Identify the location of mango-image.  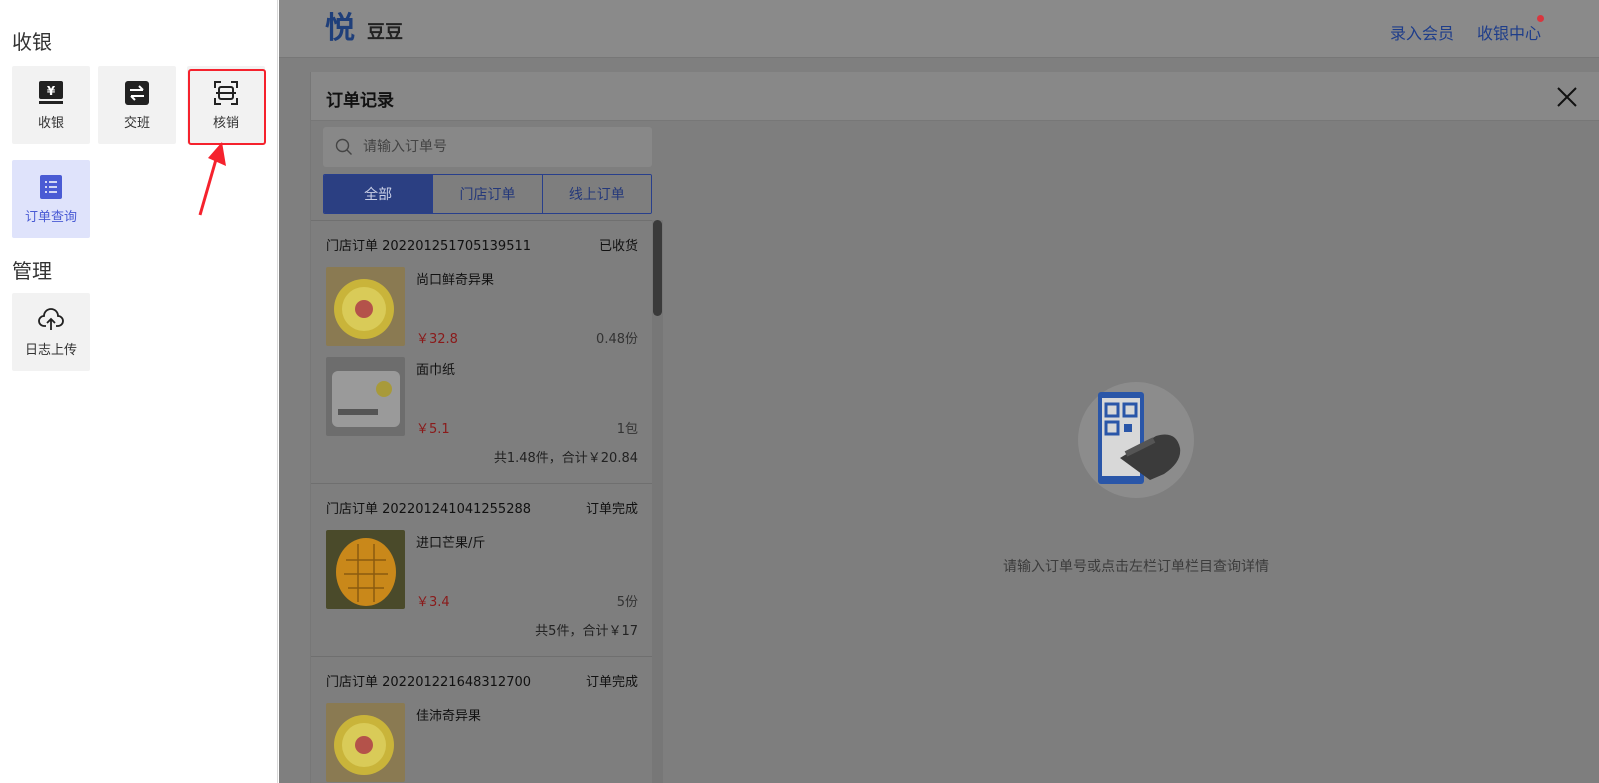
(365, 569).